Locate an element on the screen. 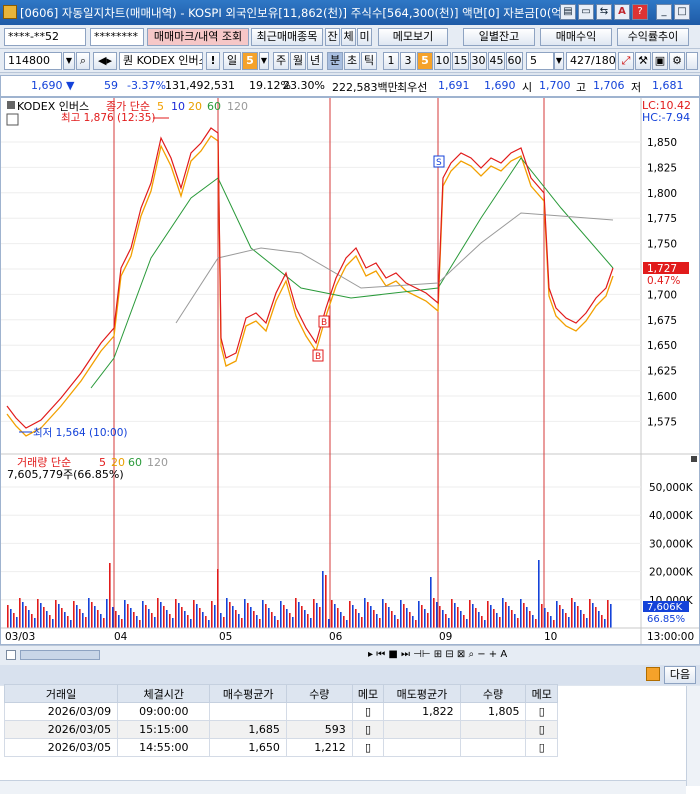 This screenshot has height=794, width=700. unfilled-toggle: 미 is located at coordinates (364, 37).